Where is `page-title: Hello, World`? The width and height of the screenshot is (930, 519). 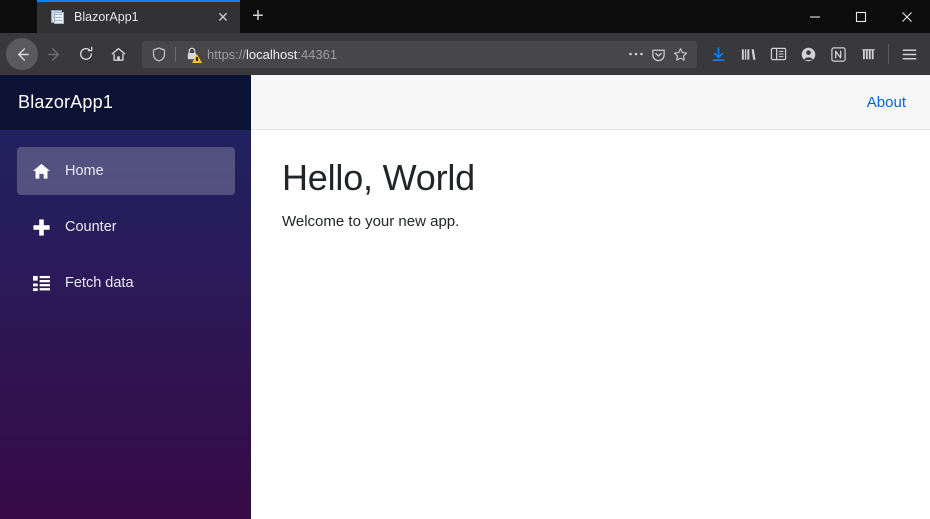 page-title: Hello, World is located at coordinates (378, 177).